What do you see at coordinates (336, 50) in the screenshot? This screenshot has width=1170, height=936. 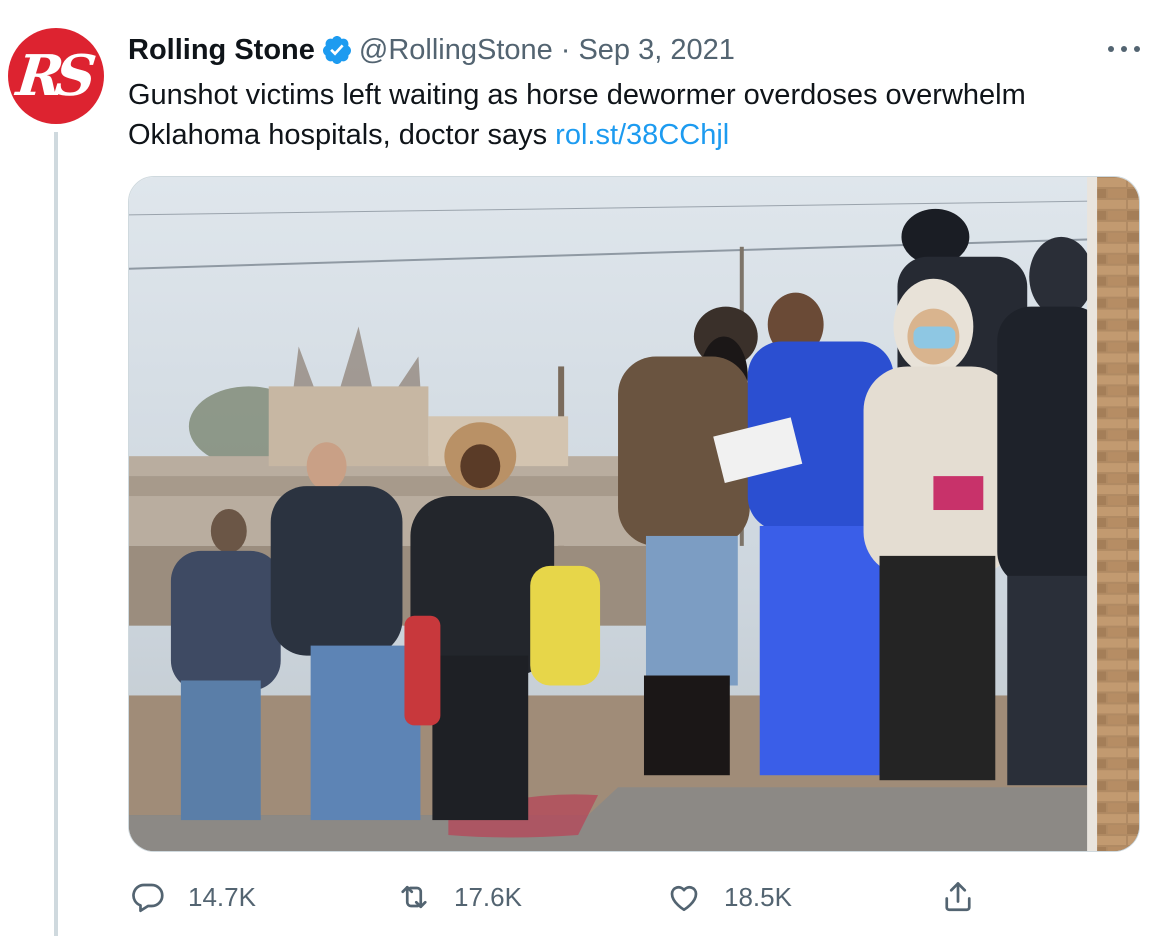 I see `verified-badge-icon` at bounding box center [336, 50].